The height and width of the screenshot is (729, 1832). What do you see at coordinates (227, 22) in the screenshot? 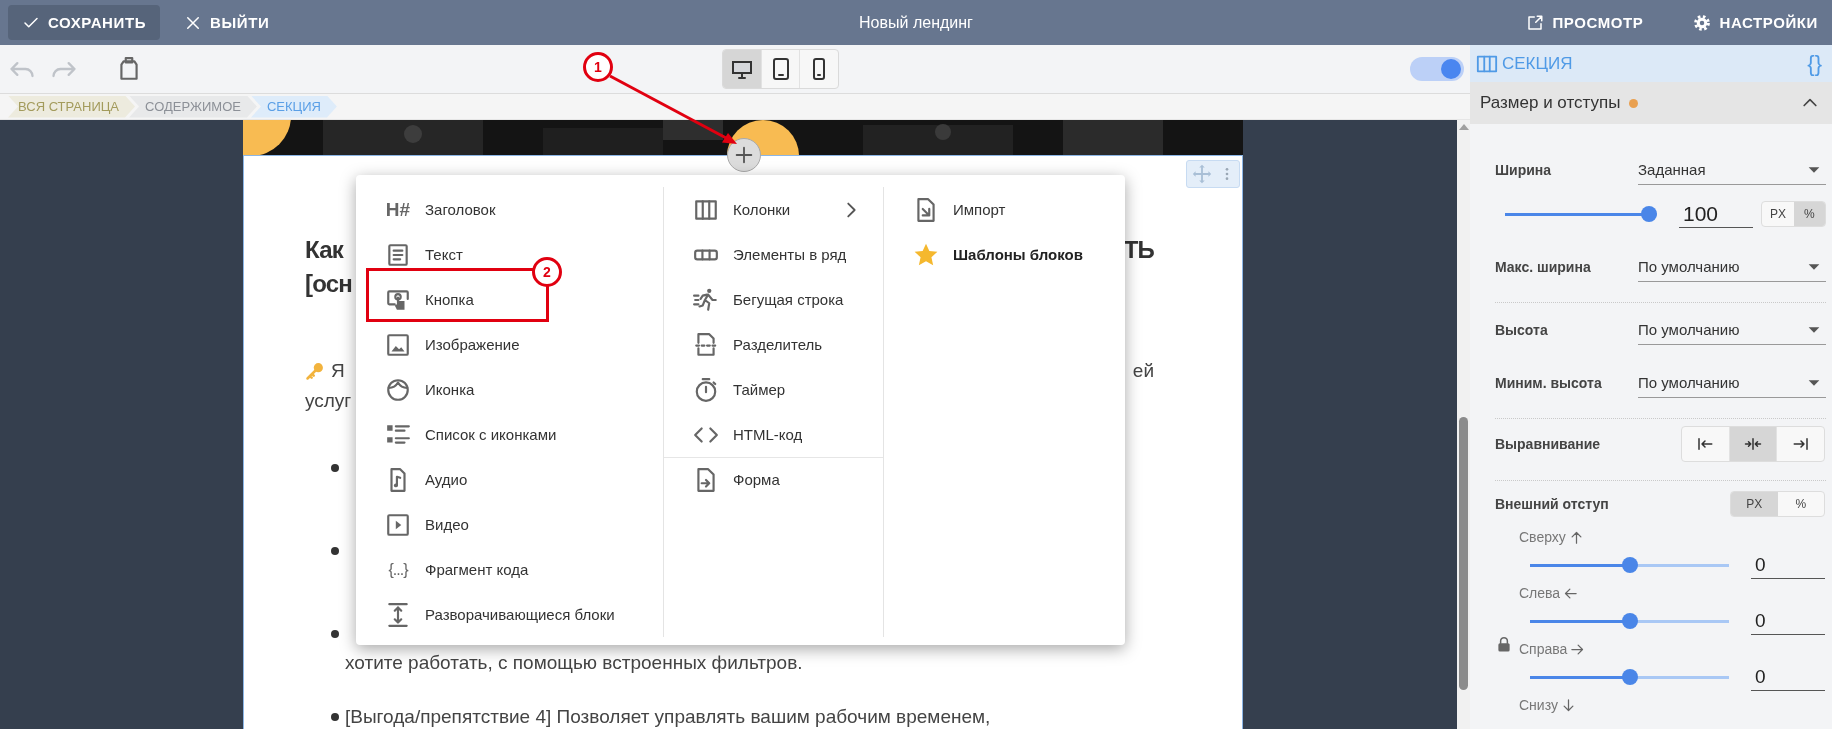
I see `exit-button: ВЫЙТИ` at bounding box center [227, 22].